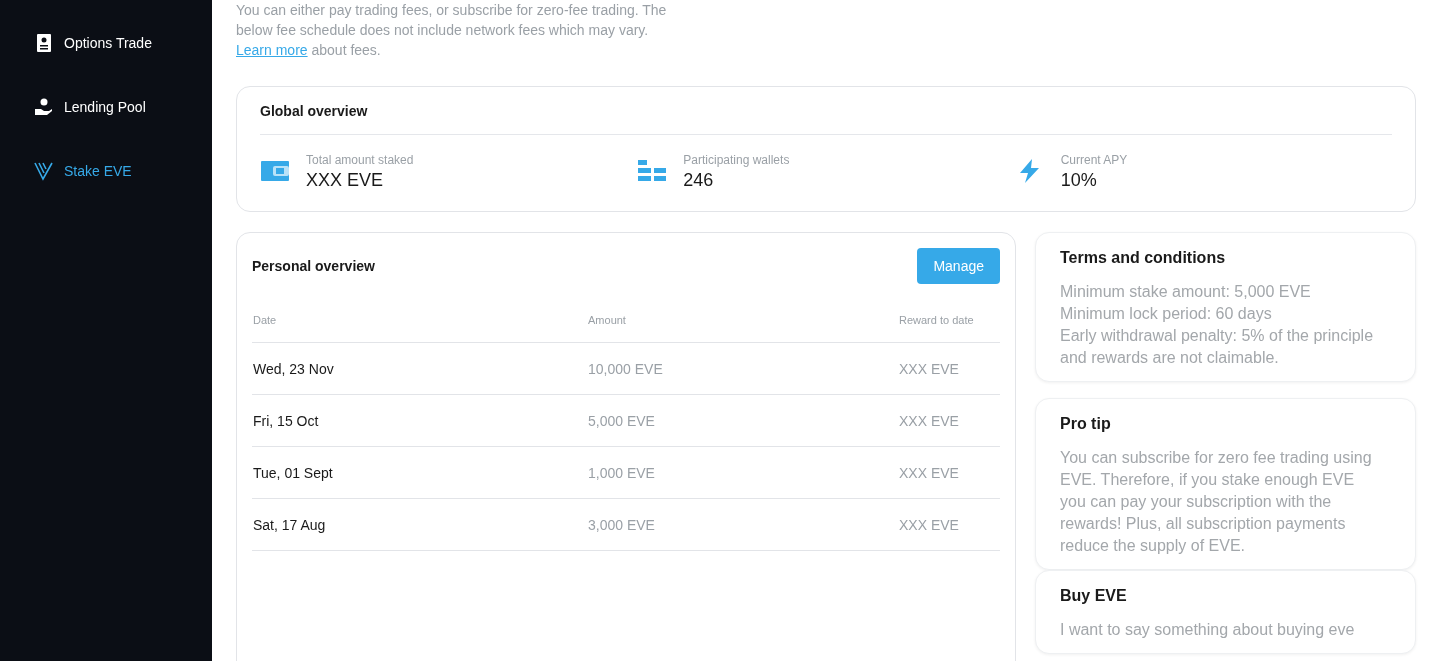 This screenshot has width=1440, height=661. Describe the element at coordinates (419, 524) in the screenshot. I see `table-cell: Sat, 17 Aug` at that location.